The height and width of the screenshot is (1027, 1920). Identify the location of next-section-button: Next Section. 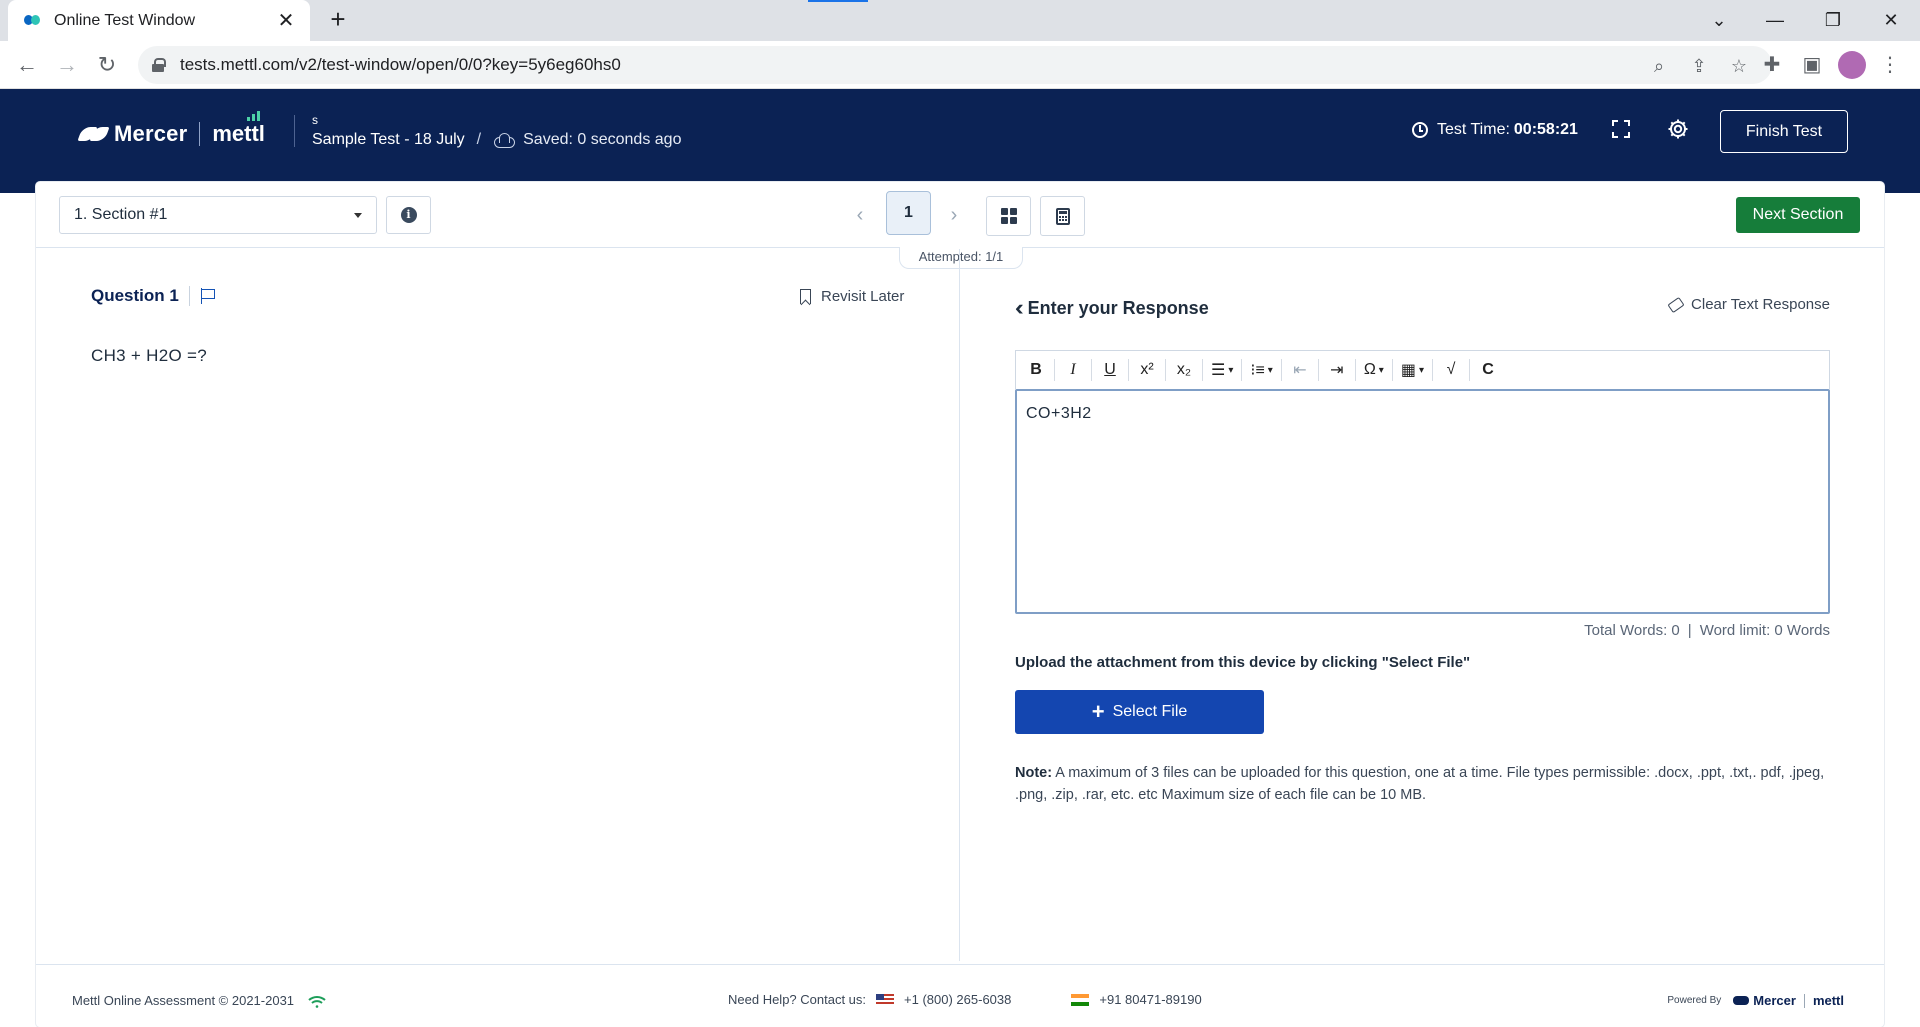
(1798, 215).